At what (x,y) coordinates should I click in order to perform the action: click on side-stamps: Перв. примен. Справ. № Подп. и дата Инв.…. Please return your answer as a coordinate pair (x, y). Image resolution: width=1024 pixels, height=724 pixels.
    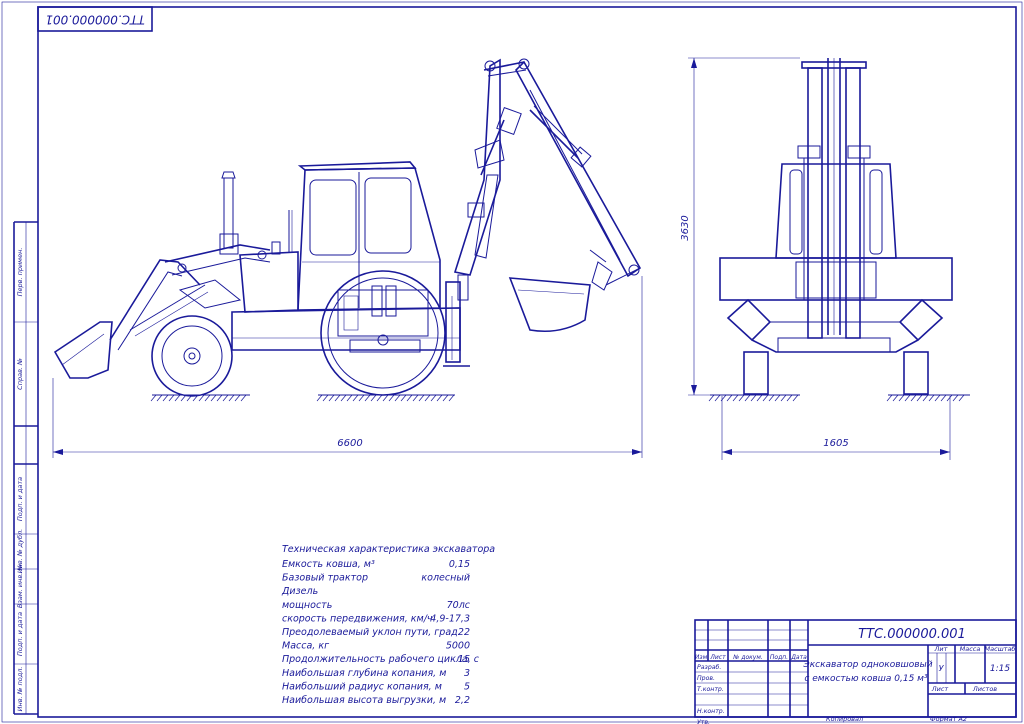
    Looking at the image, I should click on (25, 468).